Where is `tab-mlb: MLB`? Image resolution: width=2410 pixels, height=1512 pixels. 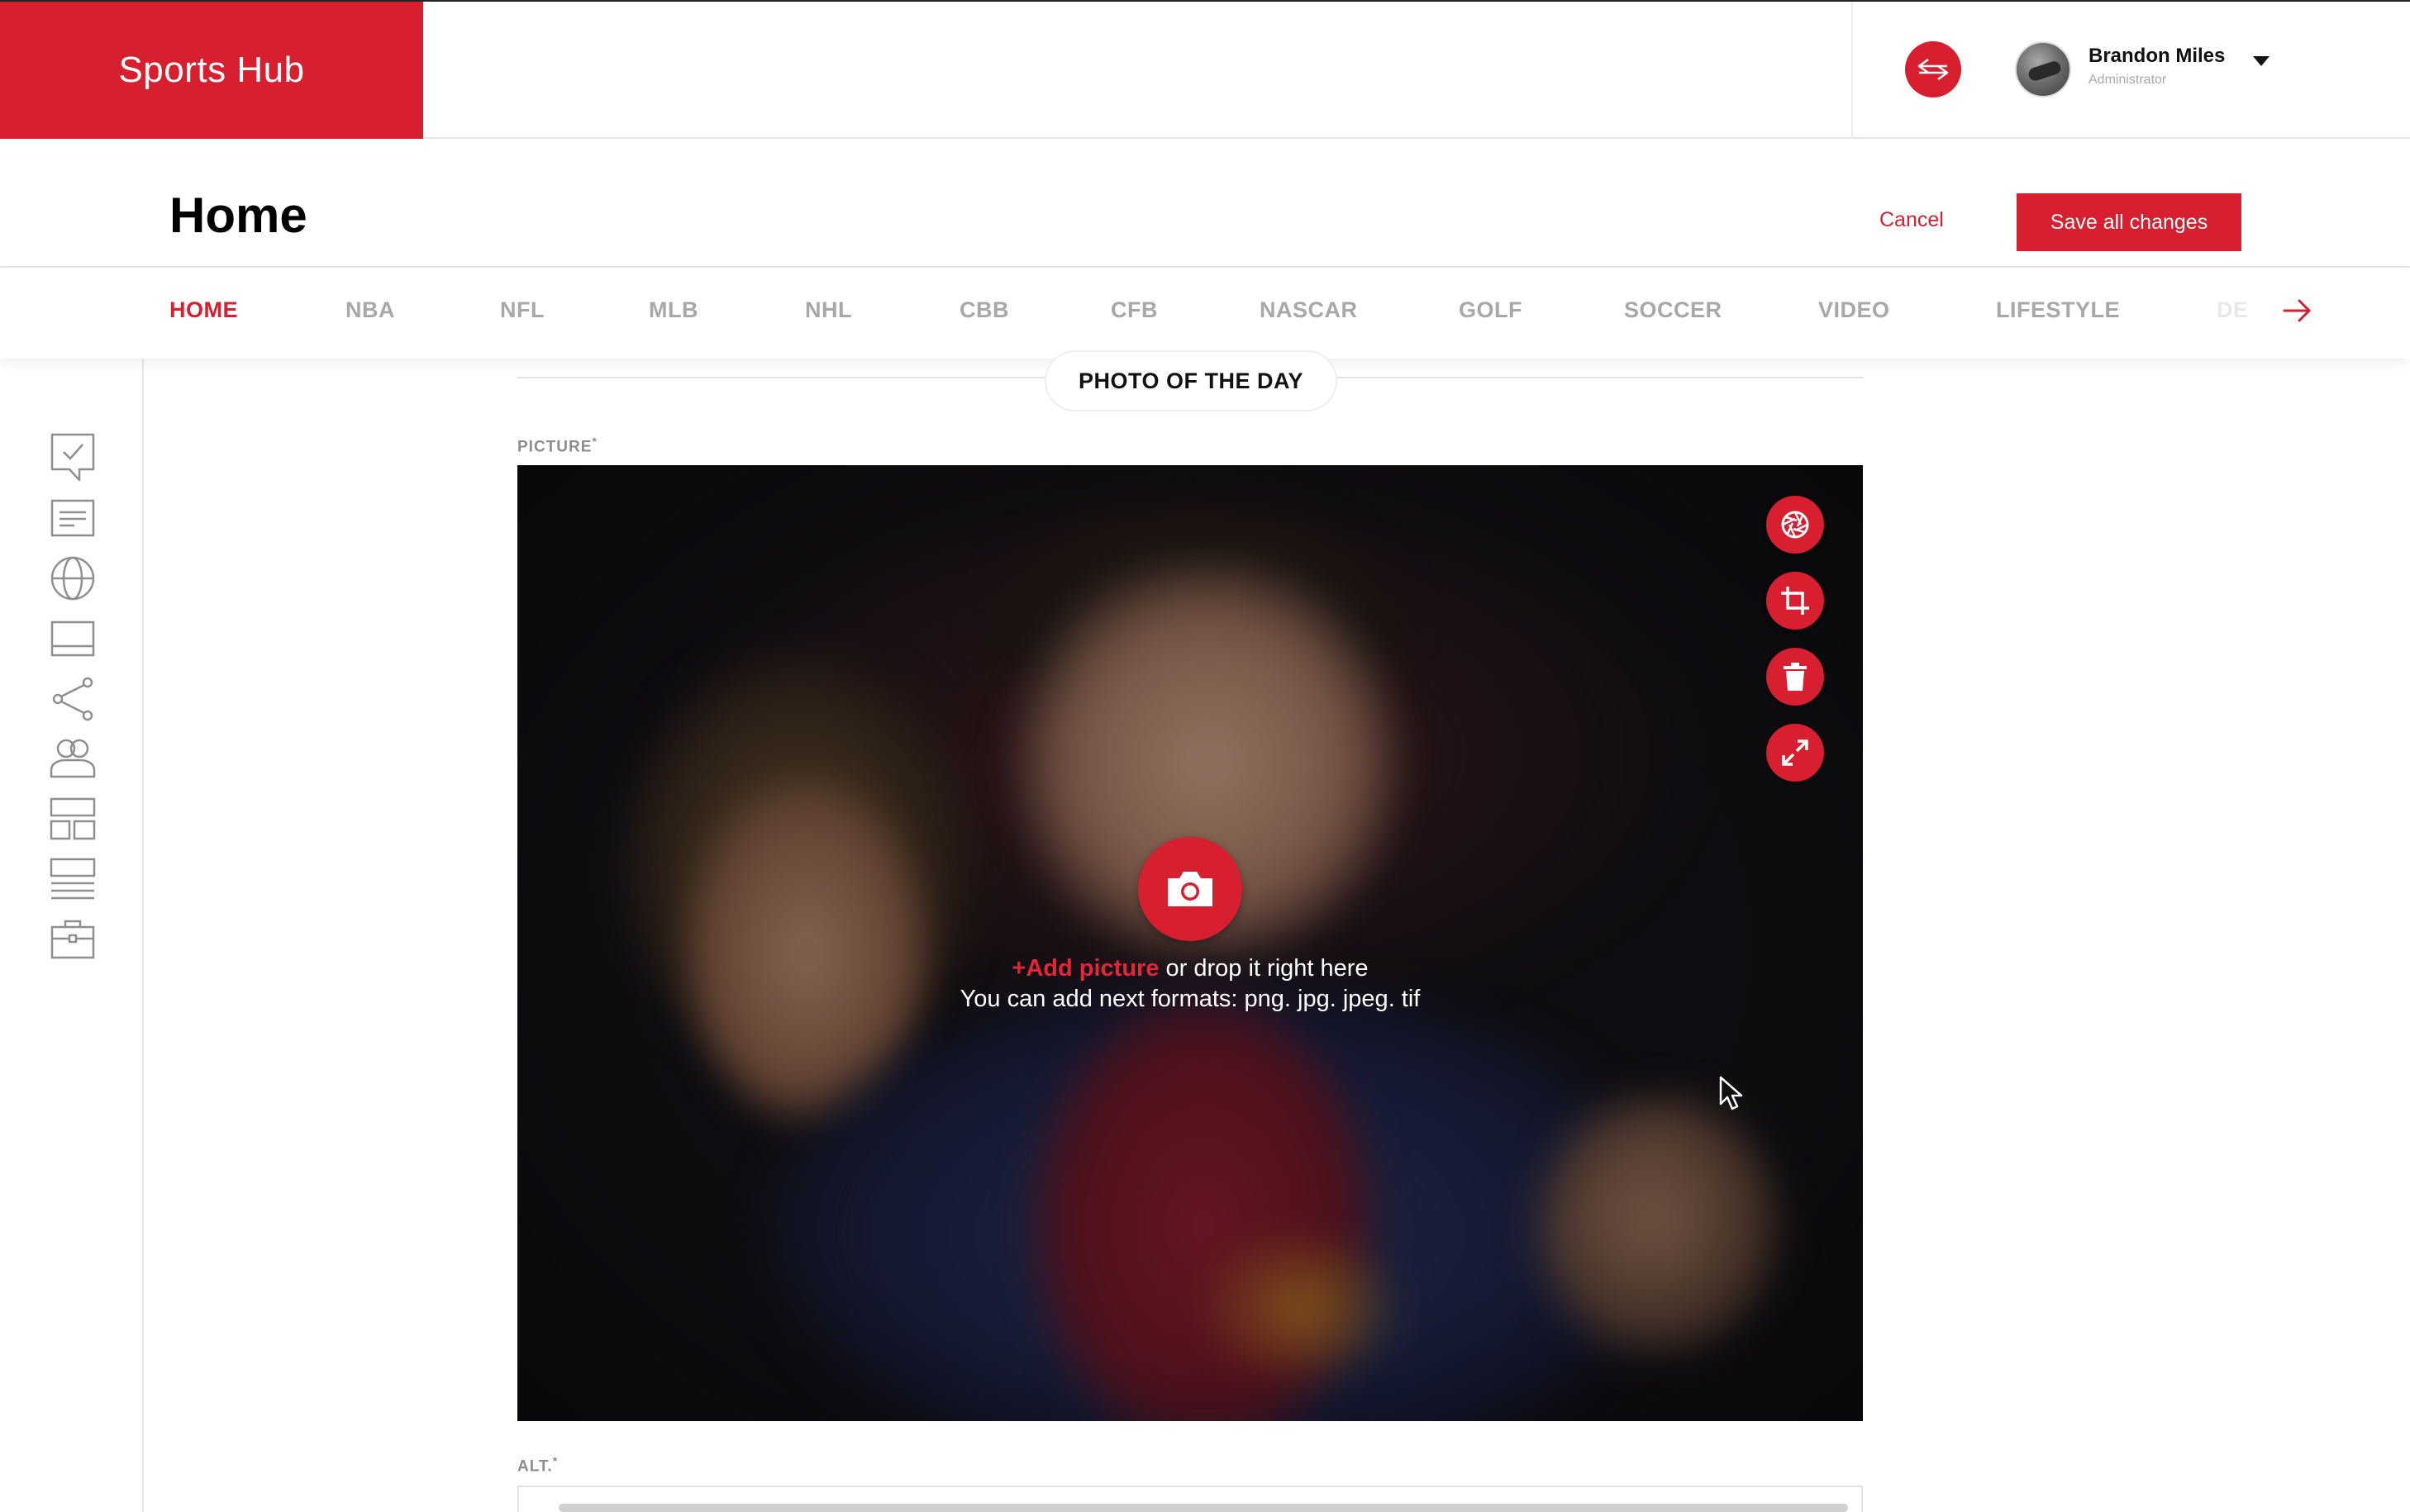
tab-mlb: MLB is located at coordinates (673, 310).